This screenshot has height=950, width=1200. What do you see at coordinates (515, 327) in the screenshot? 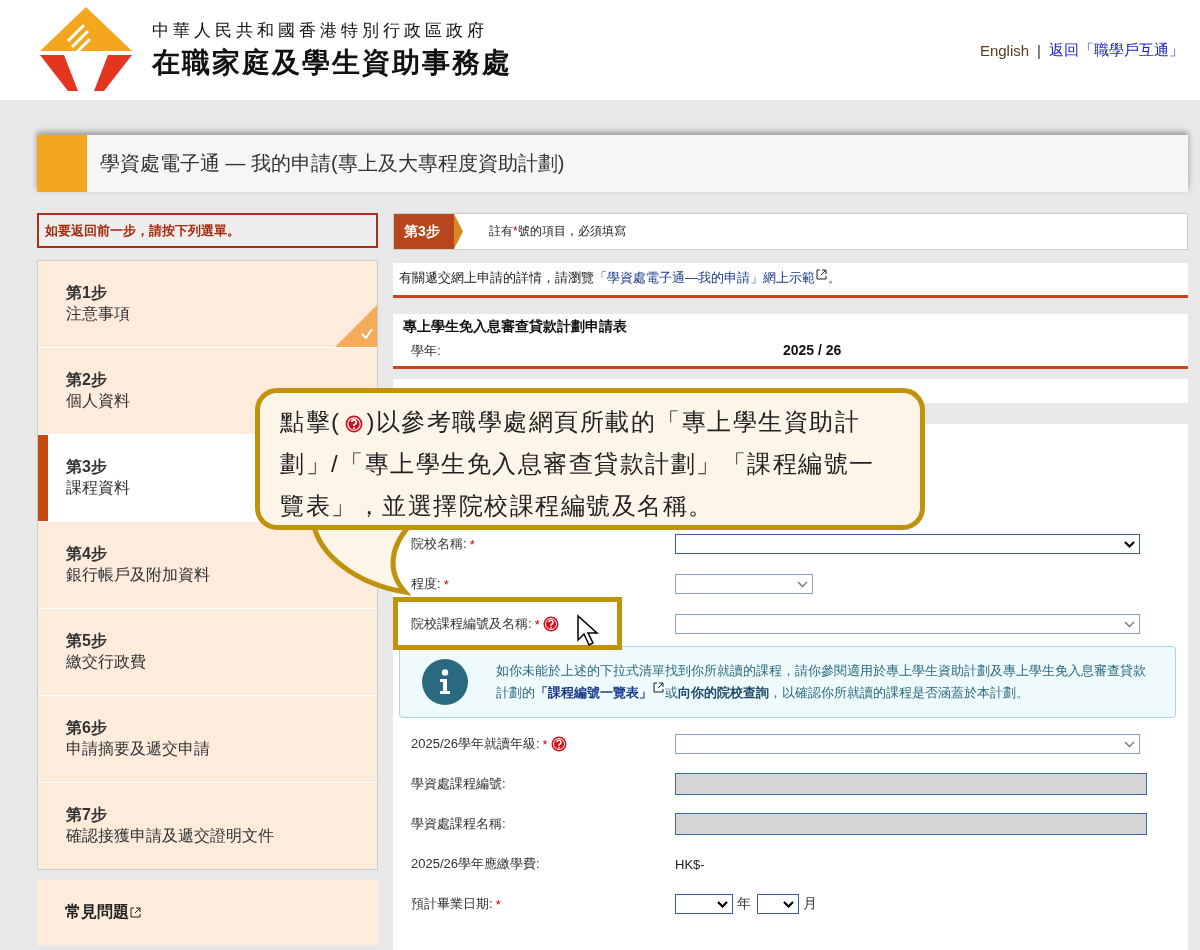
I see `form-title: 專上學生免入息審查貸款計劃申請表` at bounding box center [515, 327].